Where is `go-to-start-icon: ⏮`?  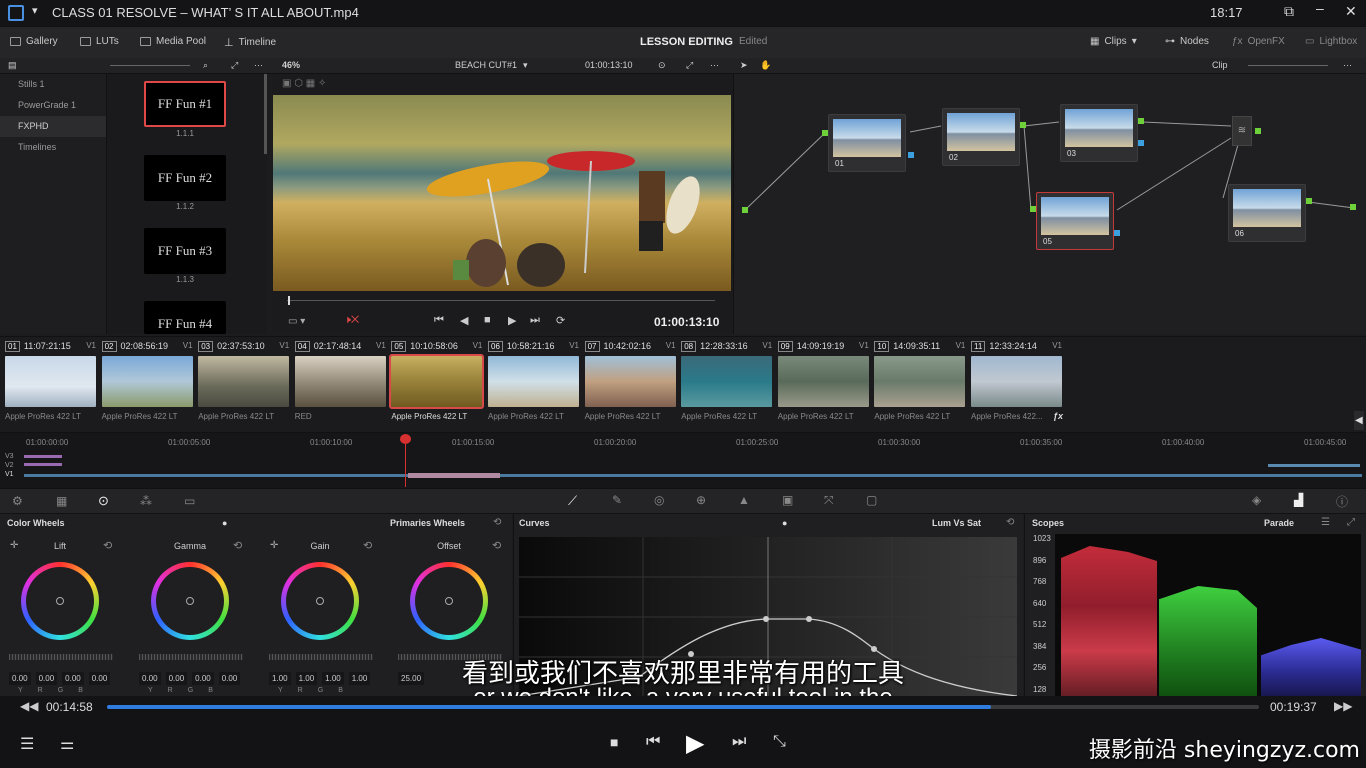 go-to-start-icon: ⏮ is located at coordinates (439, 320).